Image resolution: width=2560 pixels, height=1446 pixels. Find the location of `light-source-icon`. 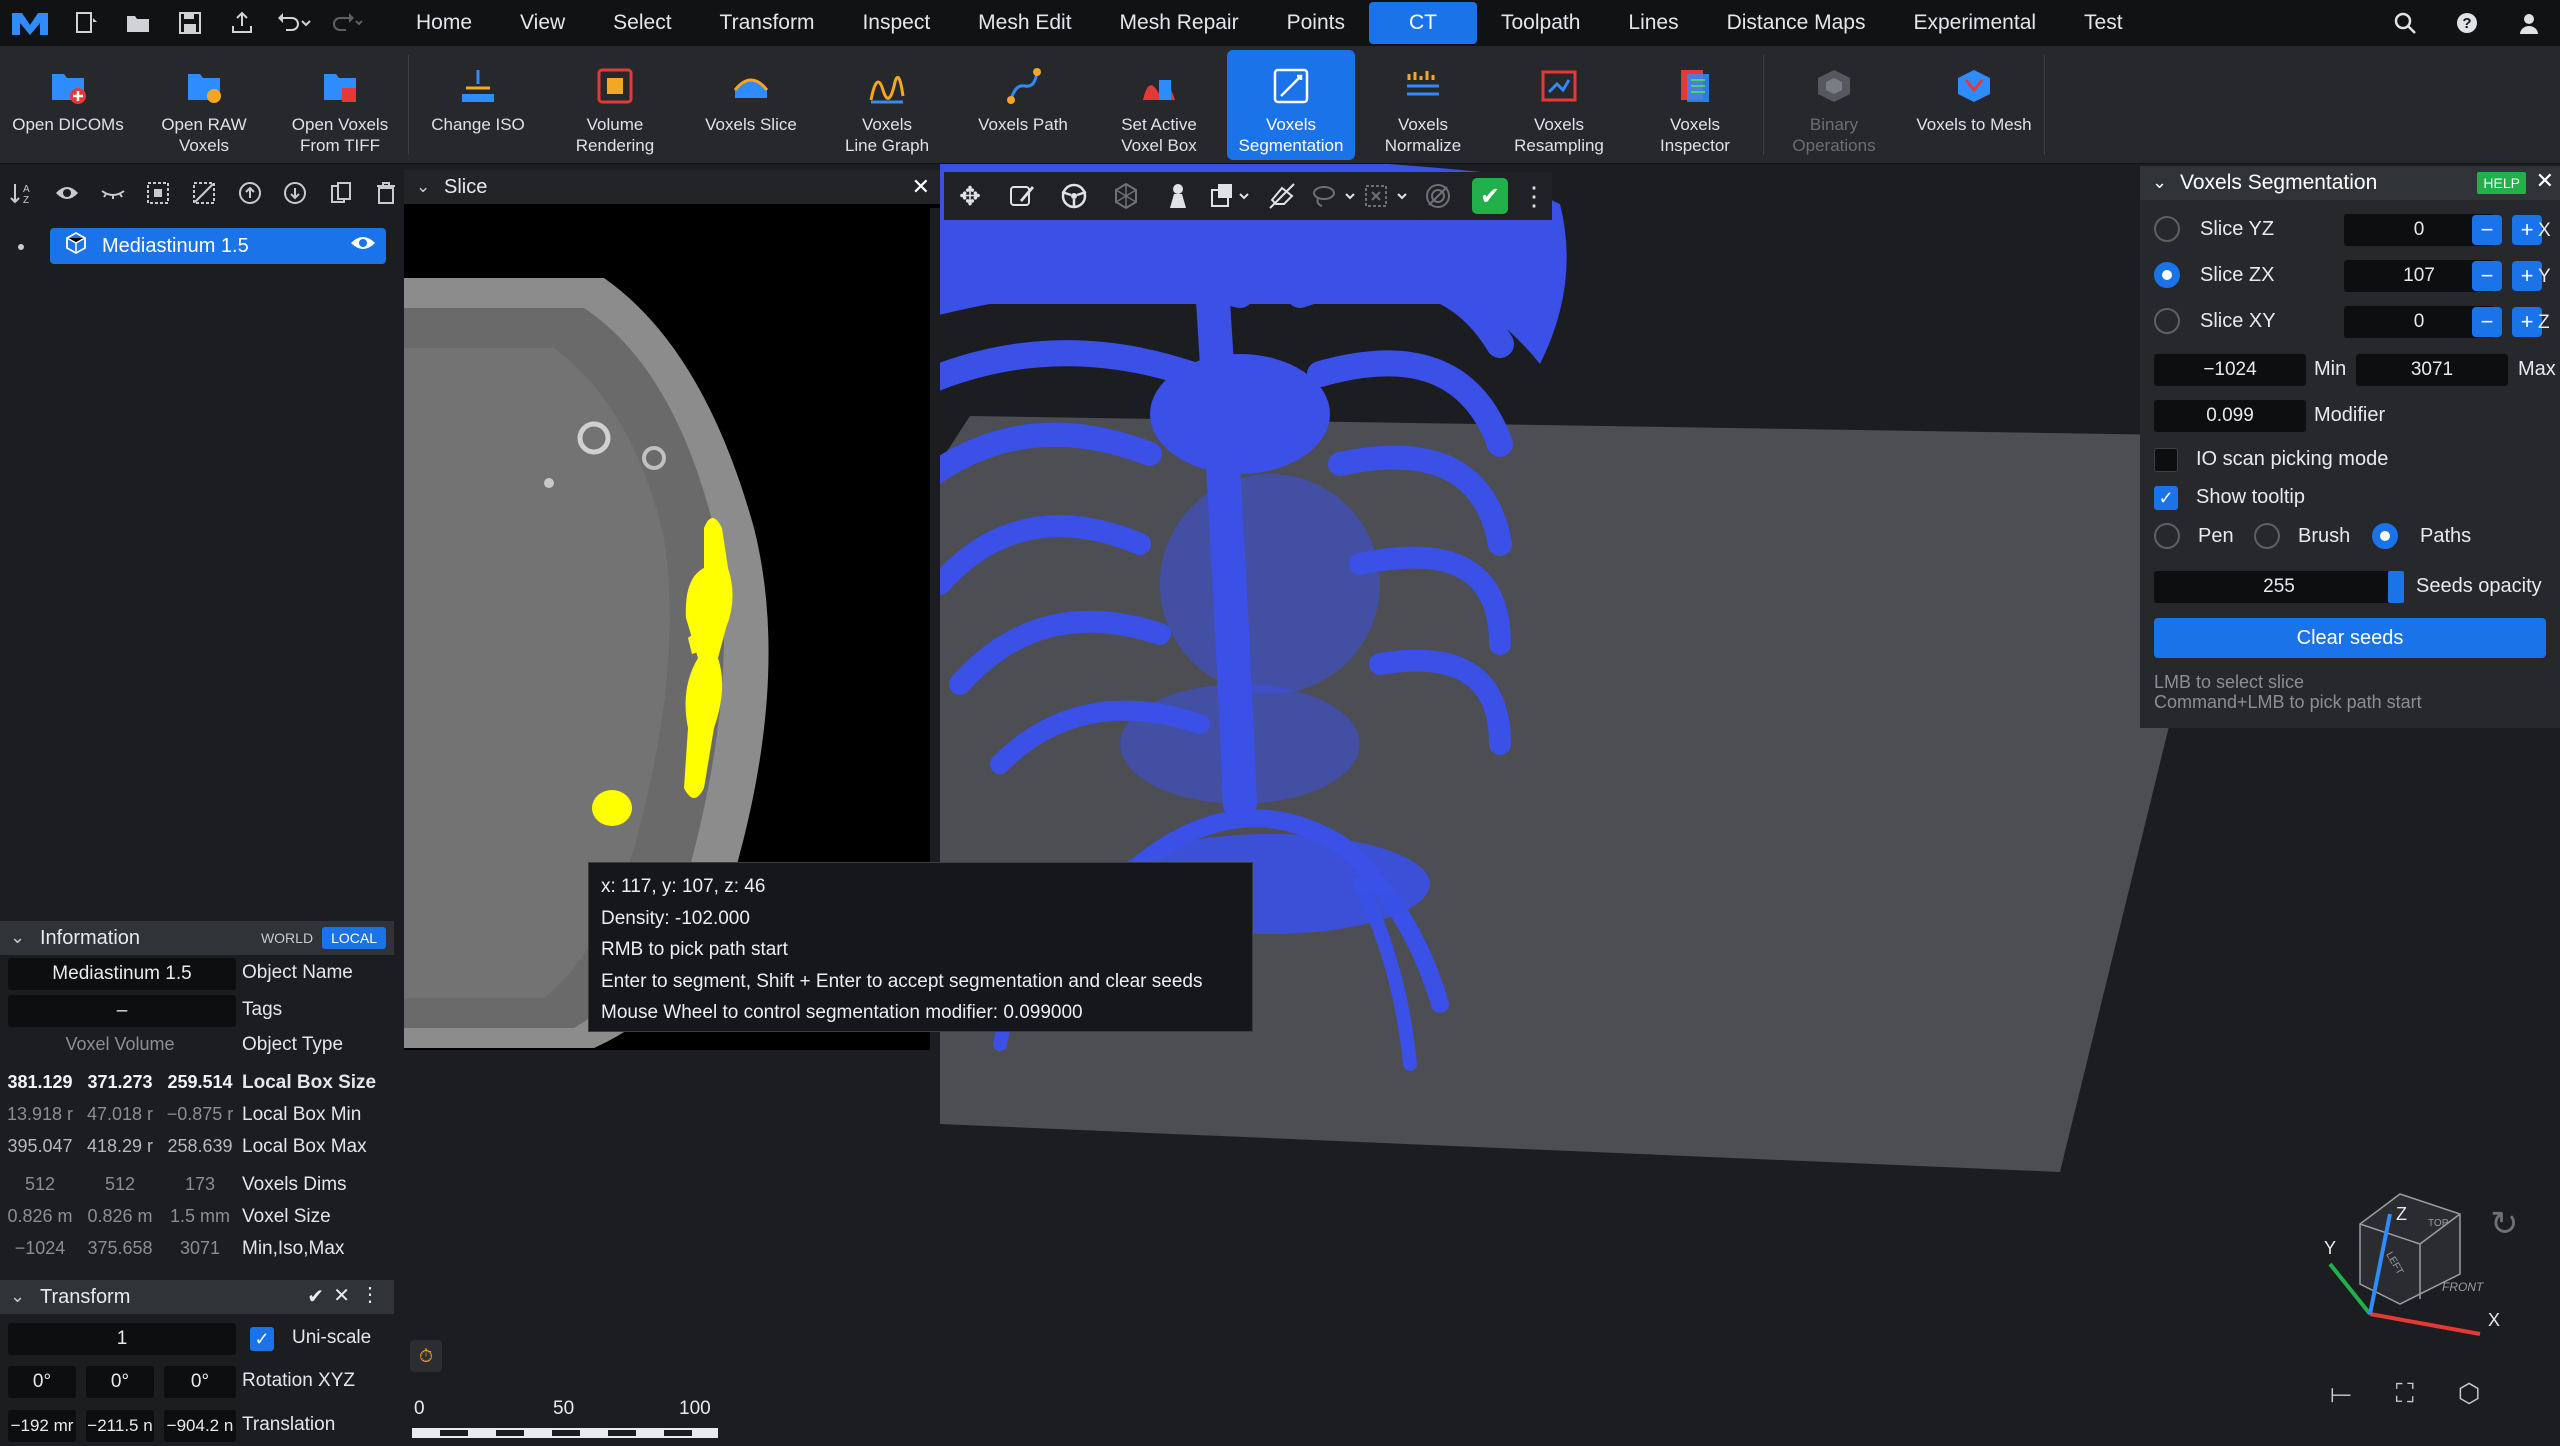

light-source-icon is located at coordinates (1178, 196).